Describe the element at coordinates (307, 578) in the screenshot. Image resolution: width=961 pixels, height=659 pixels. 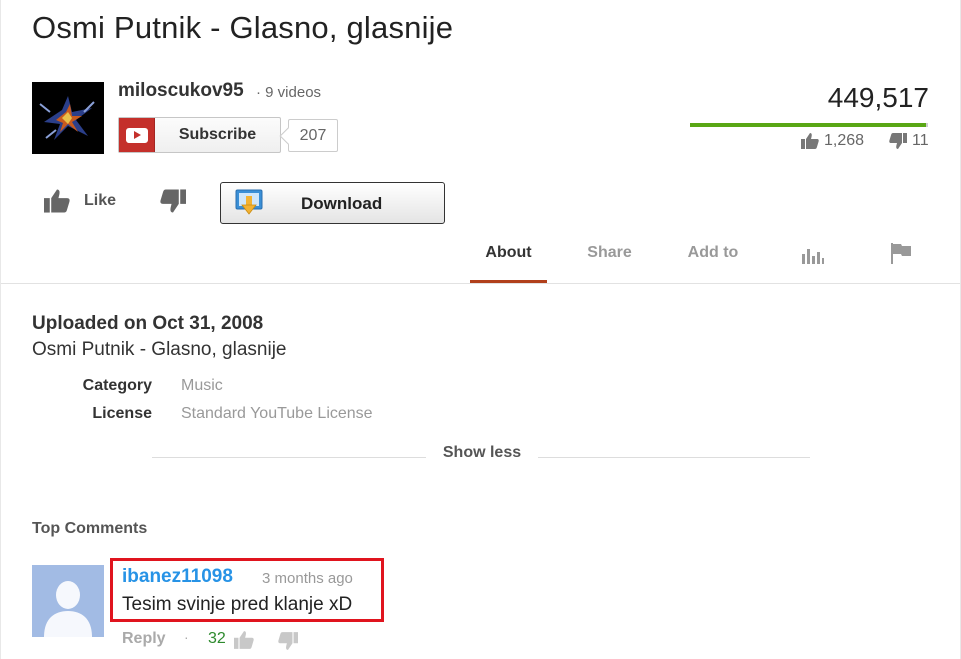
I see `comment-timestamp: 3 months ago` at that location.